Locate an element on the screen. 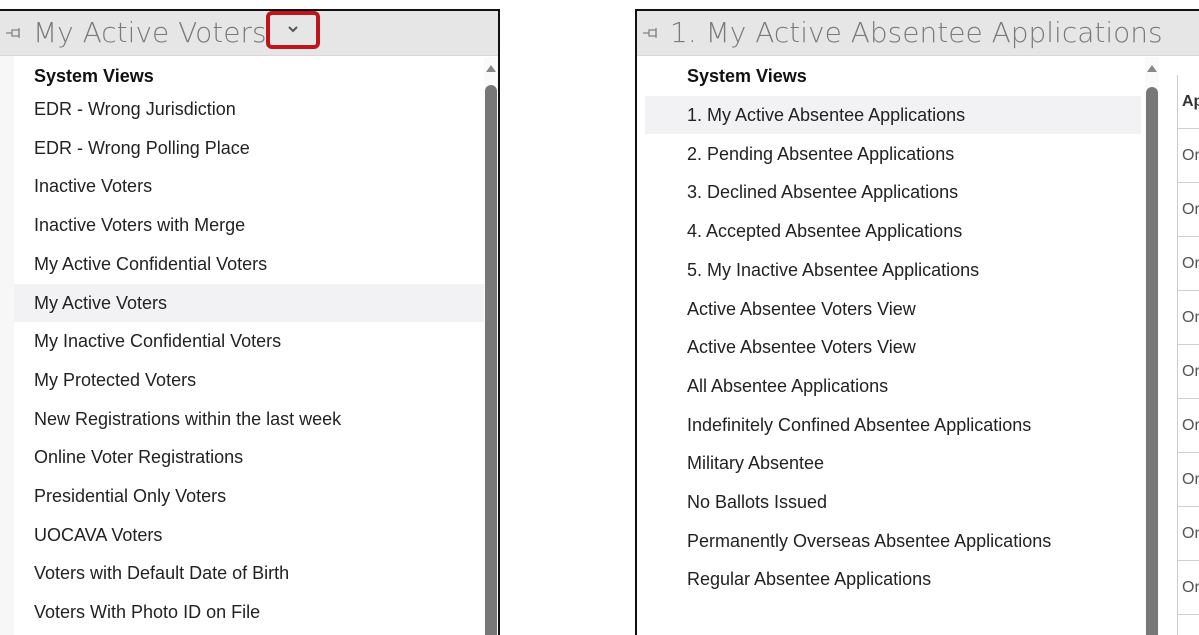 This screenshot has width=1199, height=635. view-list-item: 2. Pending Absentee Applications is located at coordinates (893, 154).